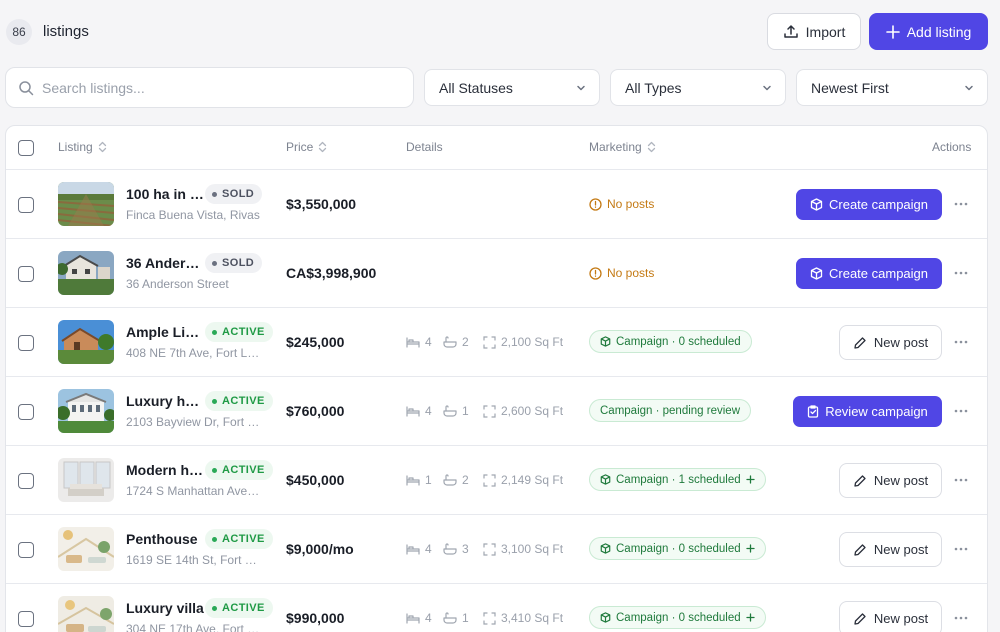  Describe the element at coordinates (165, 194) in the screenshot. I see `listing-title: 100 ha in Pinar del Río` at that location.